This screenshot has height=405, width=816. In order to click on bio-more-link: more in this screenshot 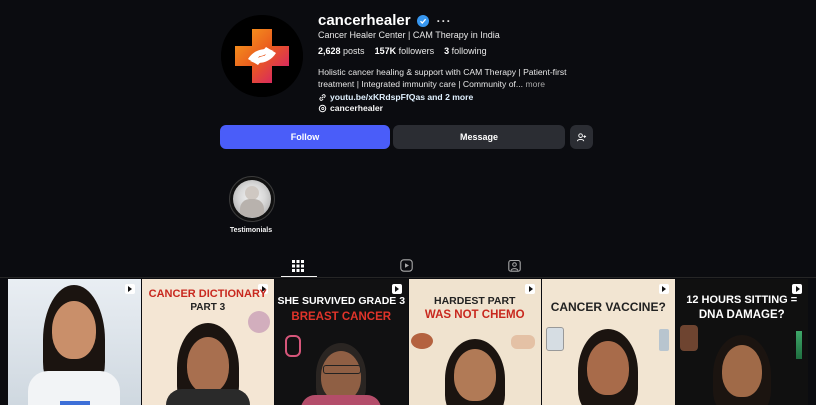, I will do `click(535, 84)`.